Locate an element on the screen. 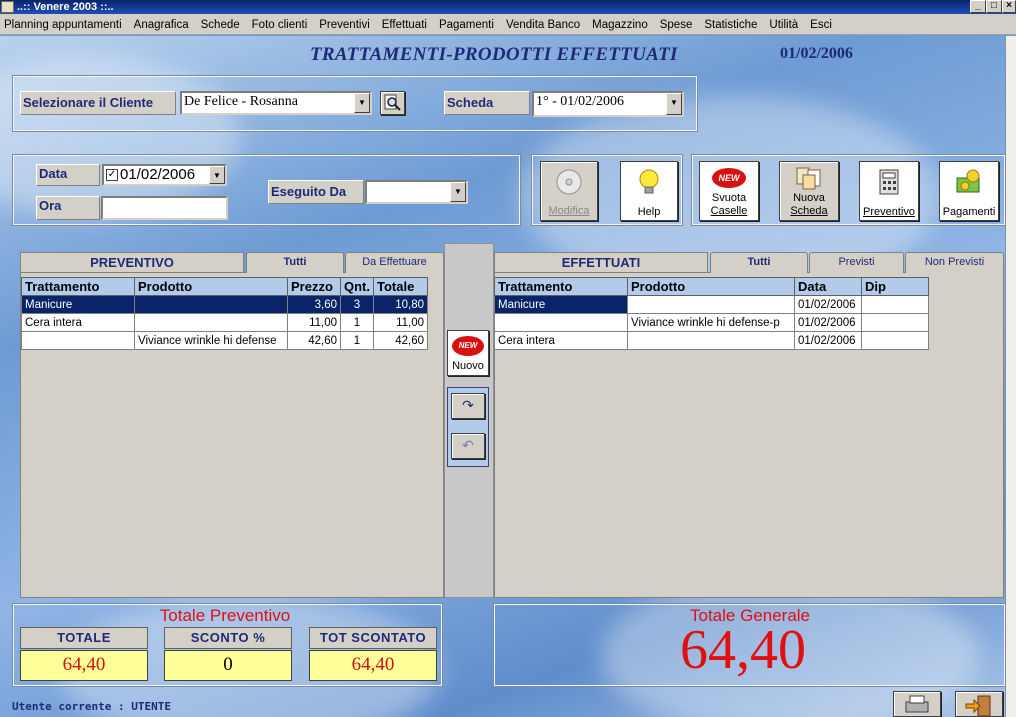  modifica-button: Modifica is located at coordinates (569, 191).